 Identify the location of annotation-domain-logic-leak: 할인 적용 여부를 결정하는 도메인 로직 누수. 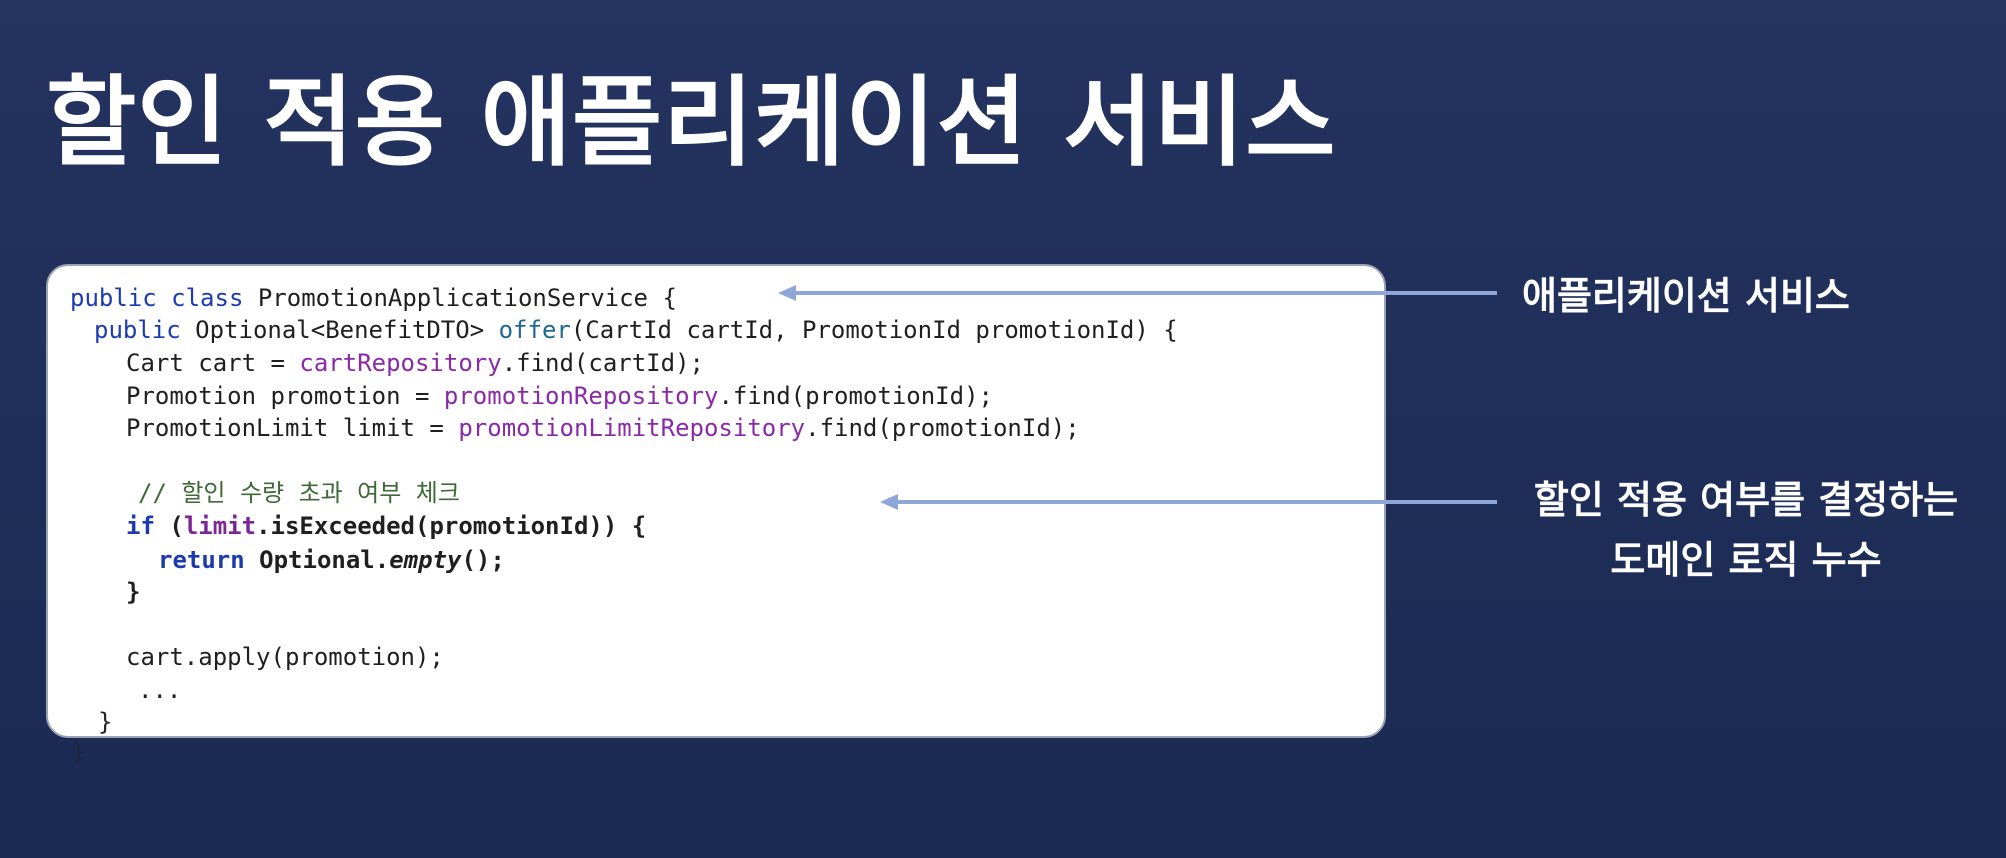
(1746, 530).